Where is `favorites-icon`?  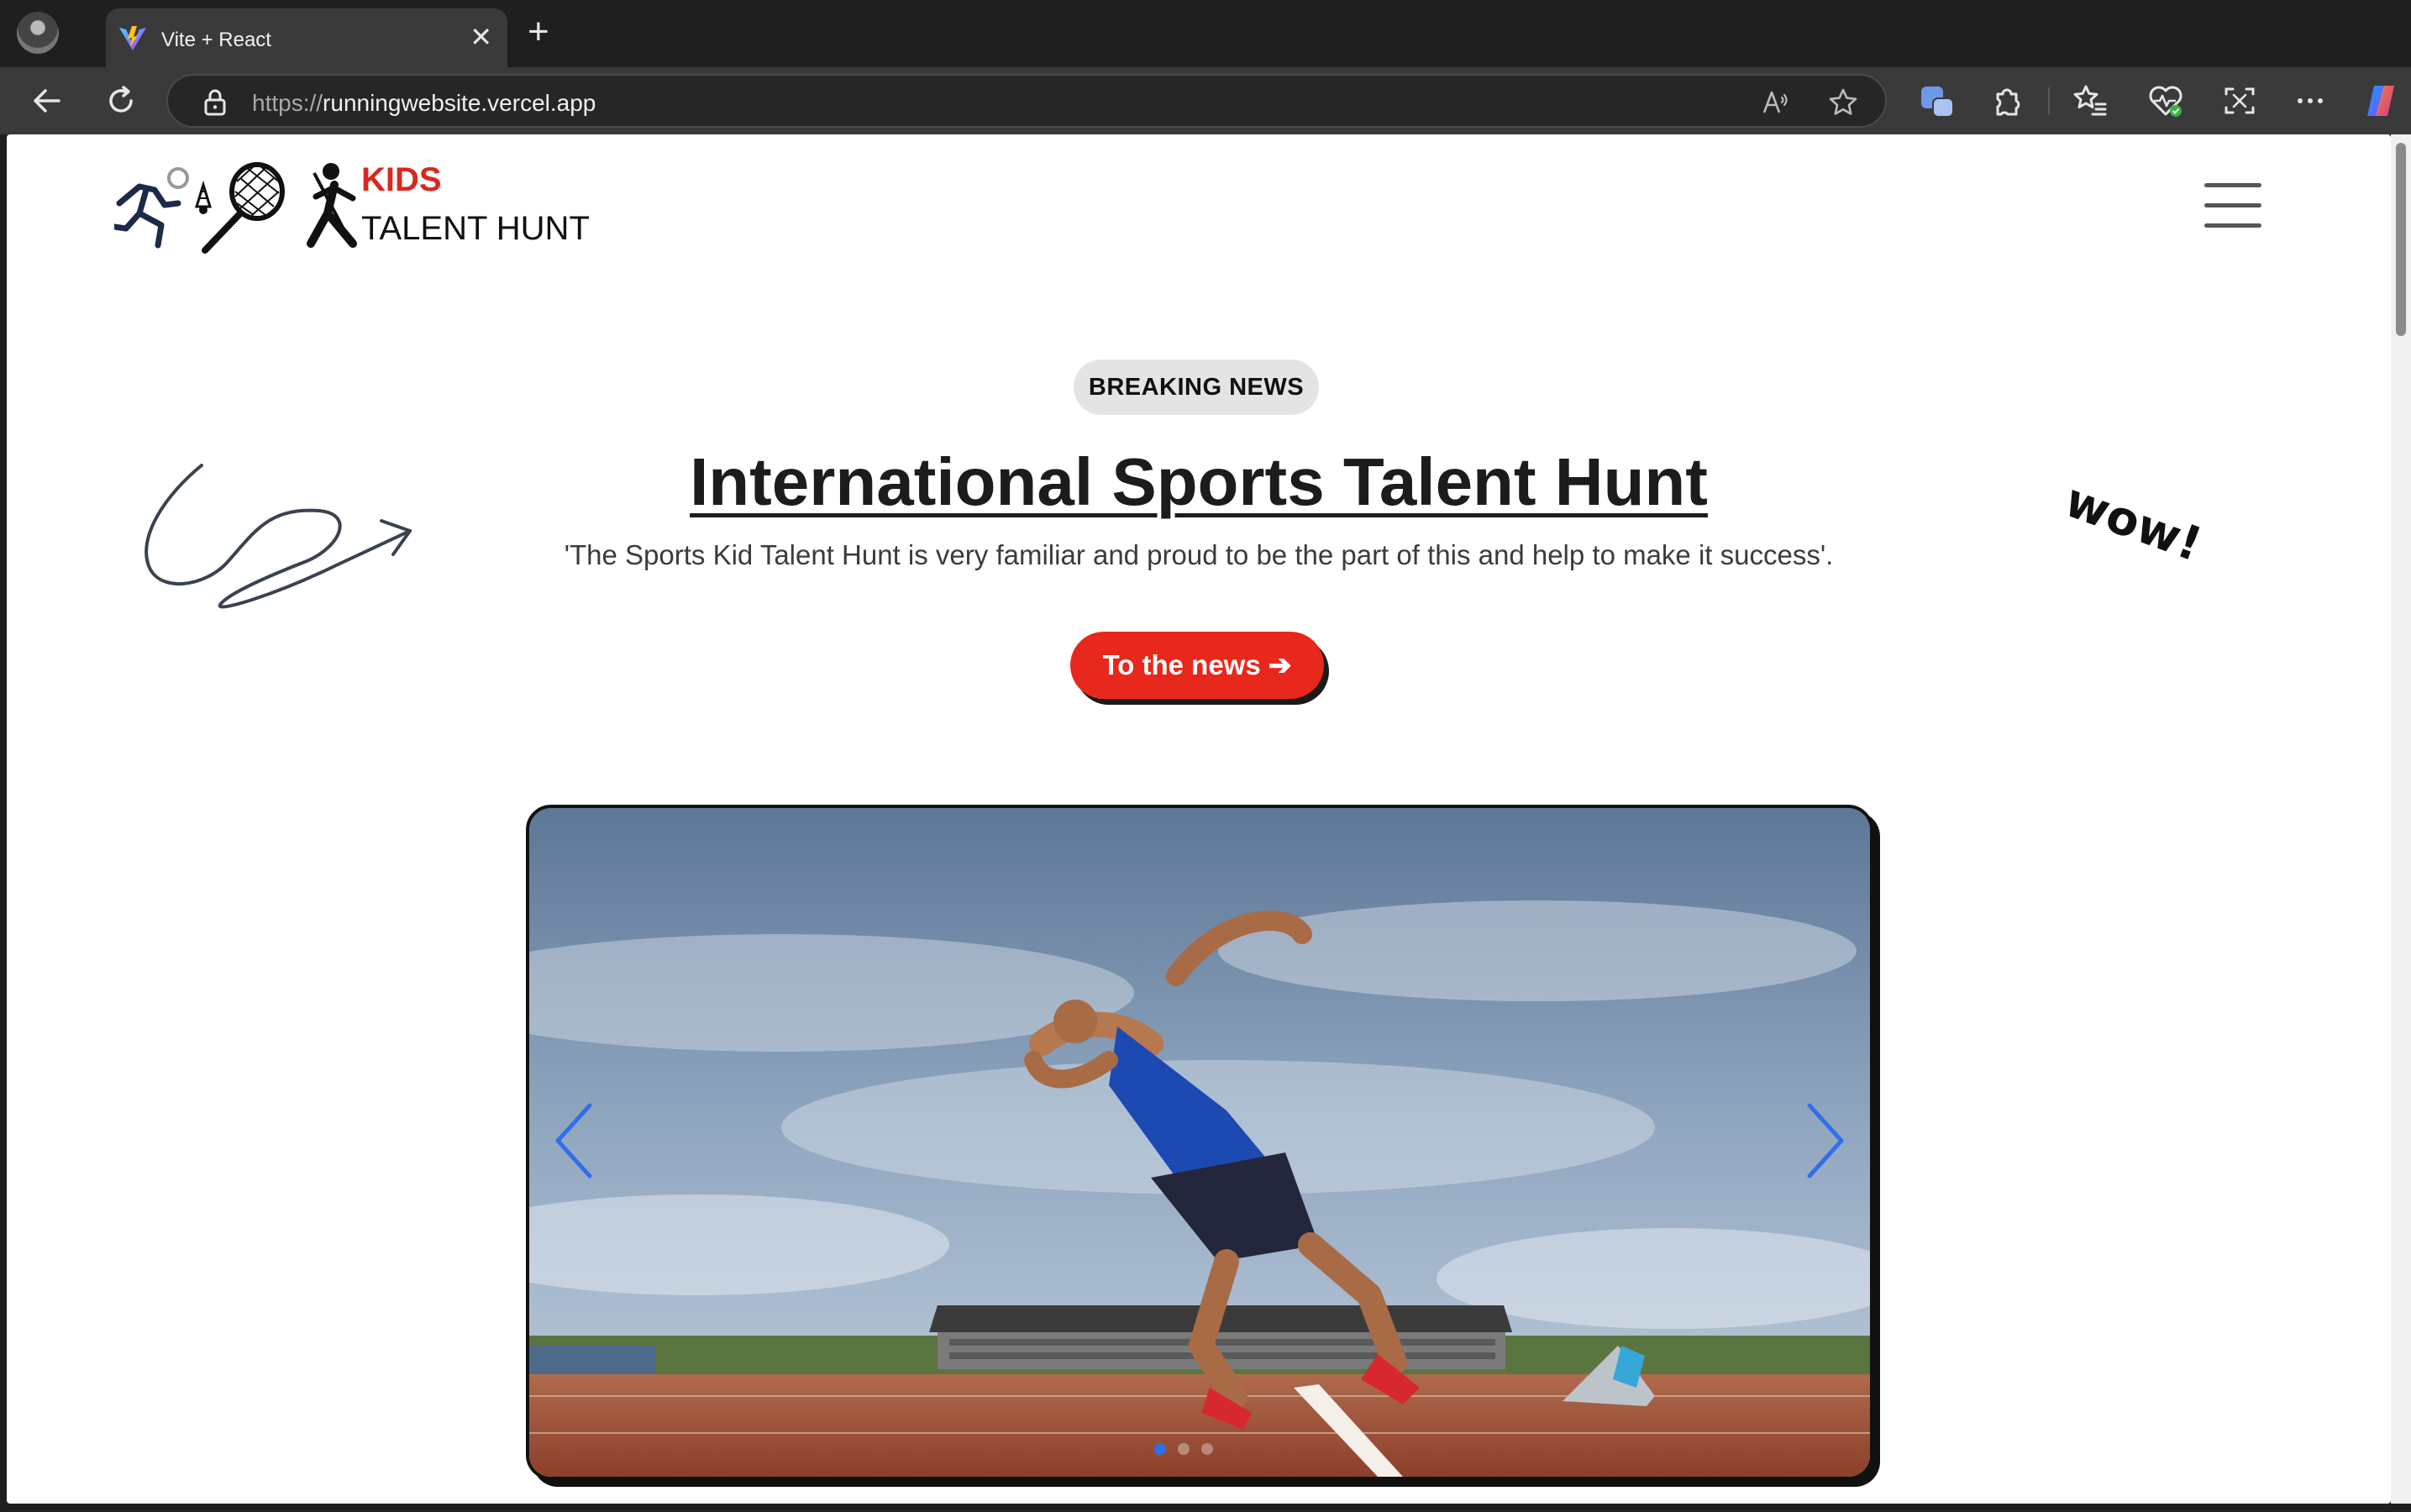 favorites-icon is located at coordinates (2090, 100).